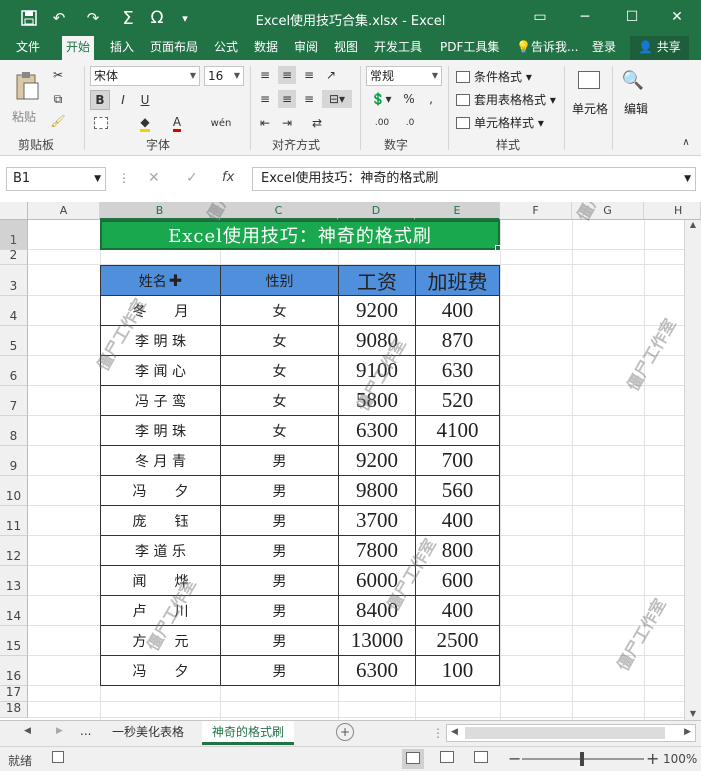 The width and height of the screenshot is (701, 771). I want to click on currency-icon: 💲▾, so click(381, 99).